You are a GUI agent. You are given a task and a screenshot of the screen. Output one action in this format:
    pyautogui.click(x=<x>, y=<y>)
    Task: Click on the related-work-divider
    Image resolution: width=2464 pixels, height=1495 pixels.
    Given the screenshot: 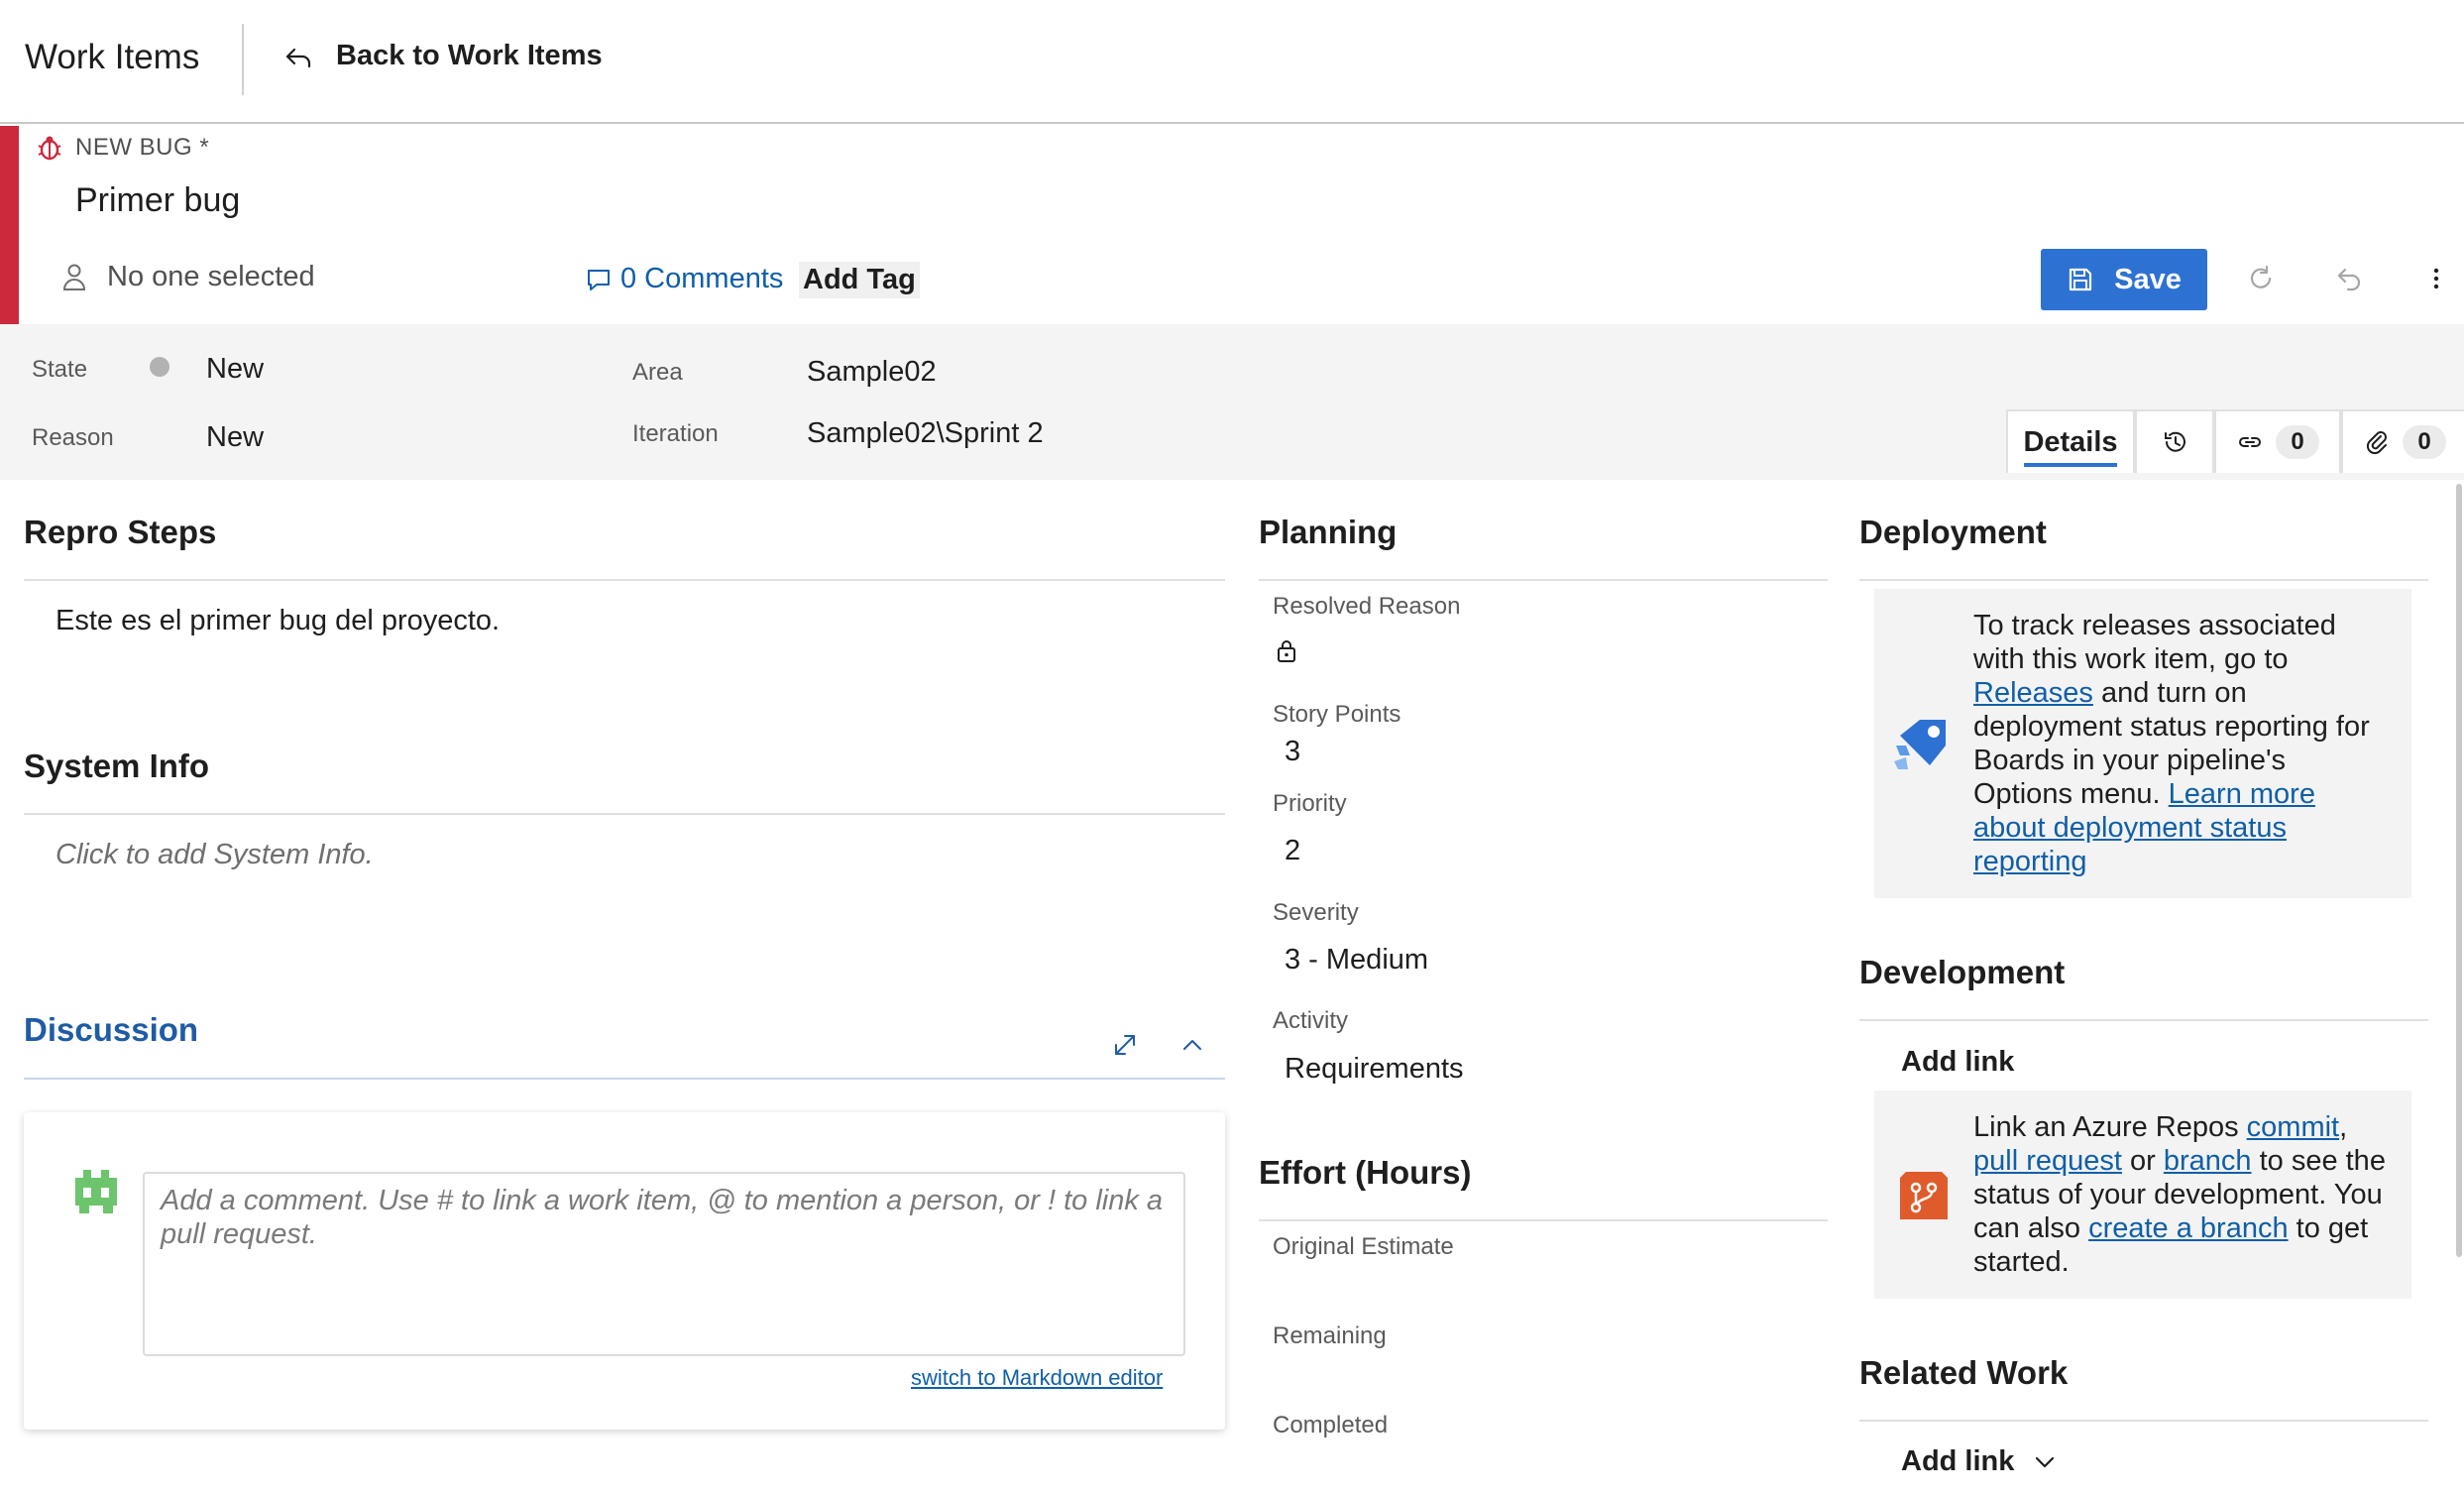 What is the action you would take?
    pyautogui.click(x=2143, y=1421)
    